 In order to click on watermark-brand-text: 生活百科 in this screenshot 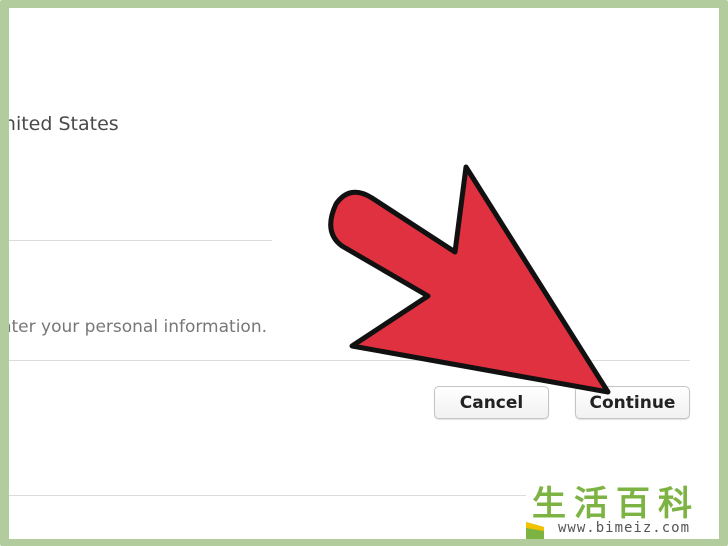, I will do `click(616, 504)`.